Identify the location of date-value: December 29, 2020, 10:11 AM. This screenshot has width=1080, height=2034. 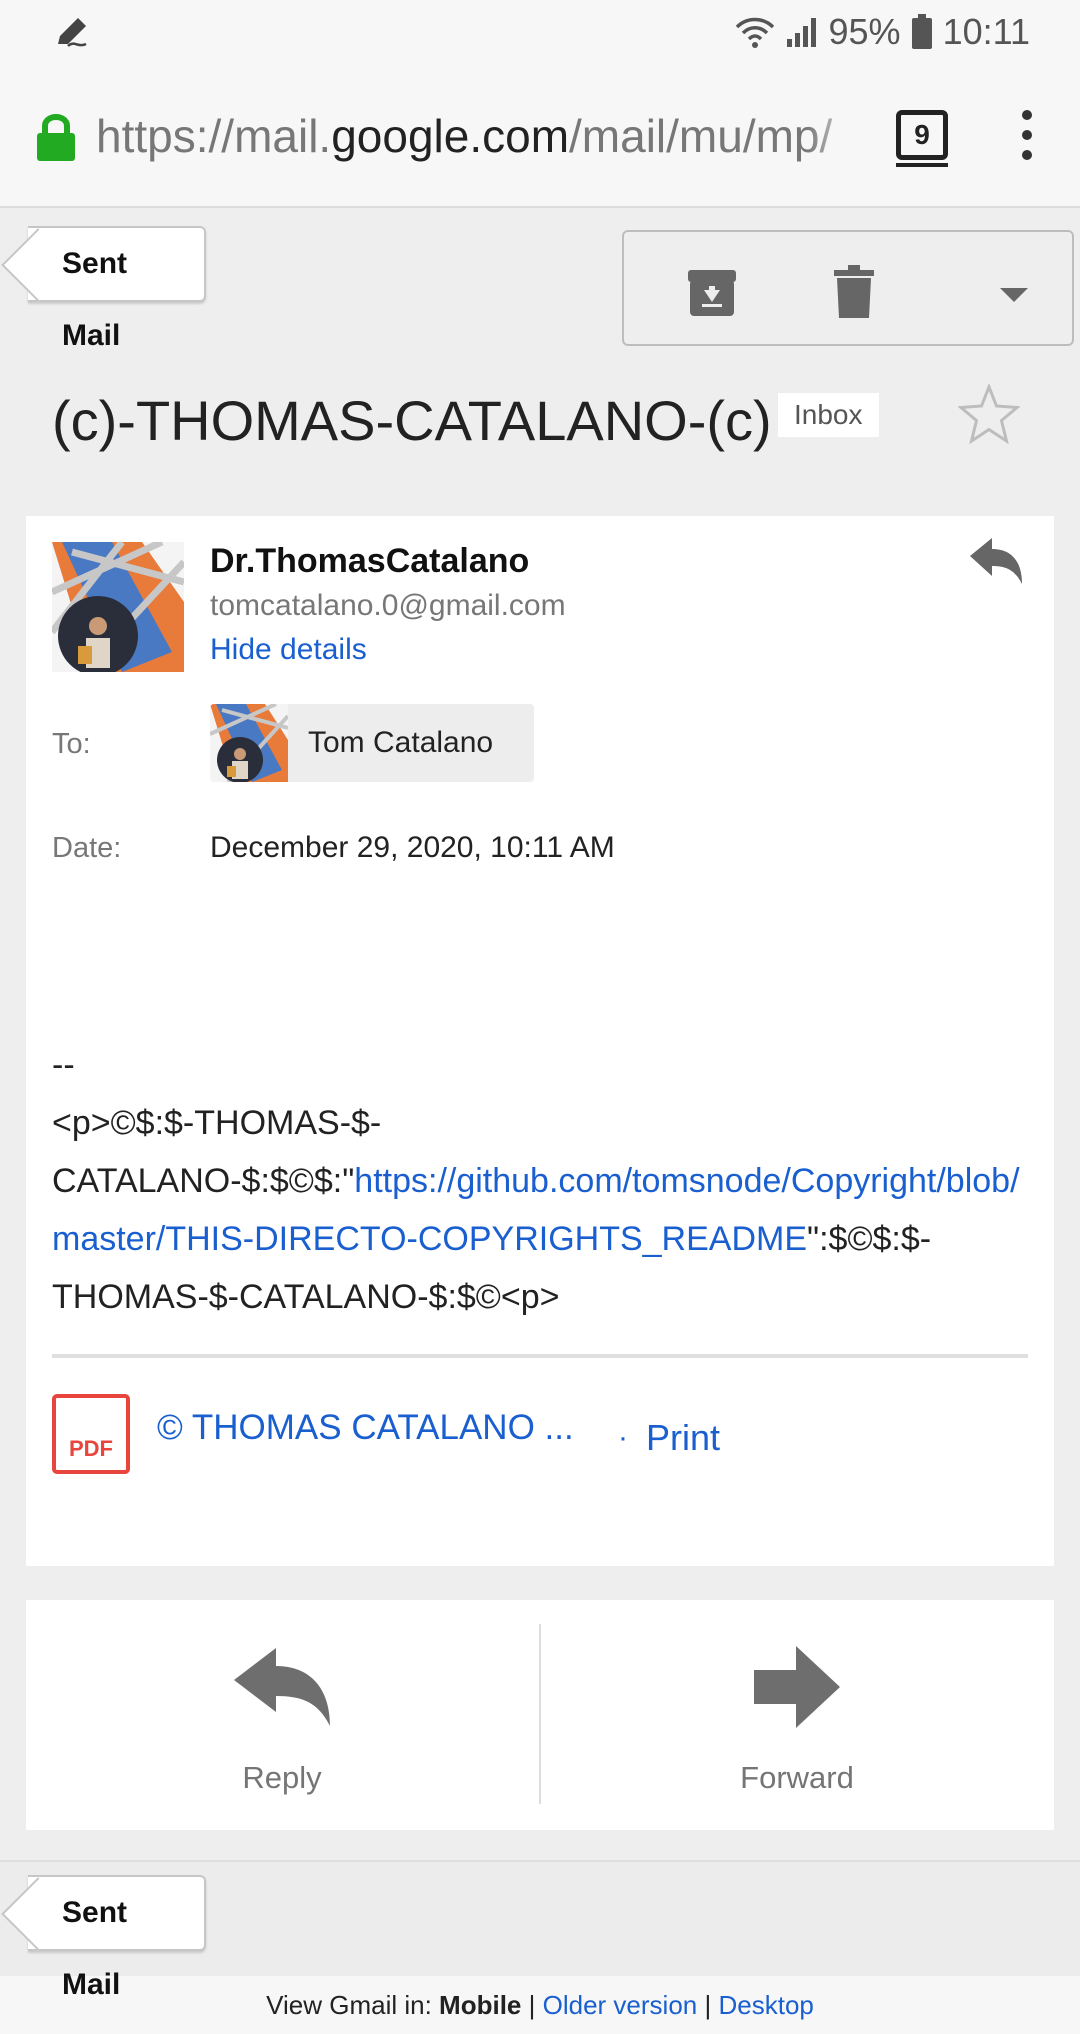
(412, 847).